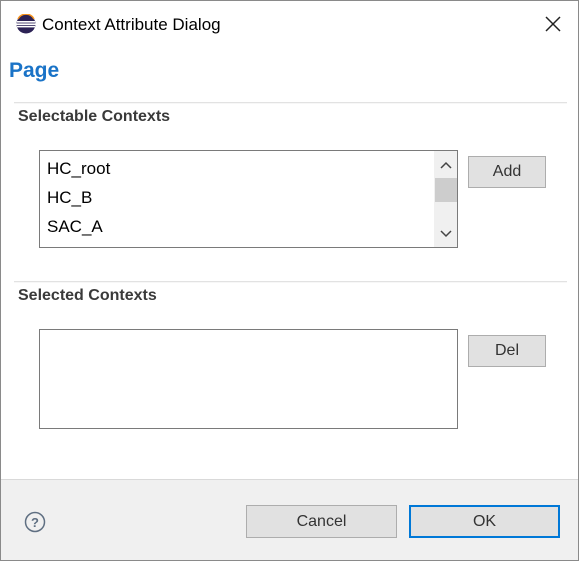 The image size is (579, 561). I want to click on window-title: Context Attribute Dialog, so click(131, 24).